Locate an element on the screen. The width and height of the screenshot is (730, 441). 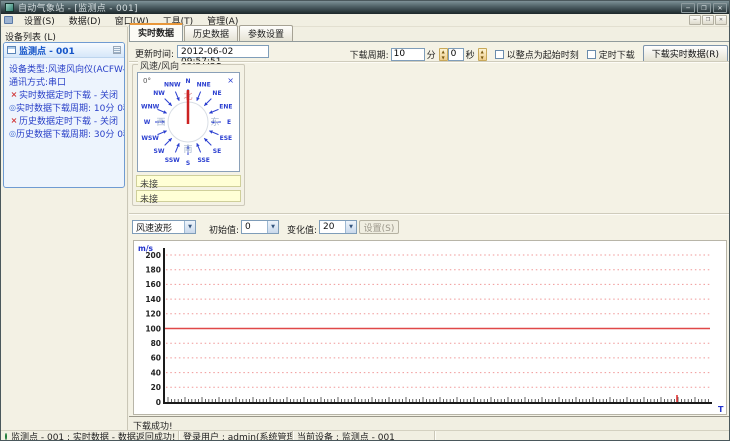
device-type-text: 设备类型:风速风向仪(ACFW-4) is located at coordinates (67, 70).